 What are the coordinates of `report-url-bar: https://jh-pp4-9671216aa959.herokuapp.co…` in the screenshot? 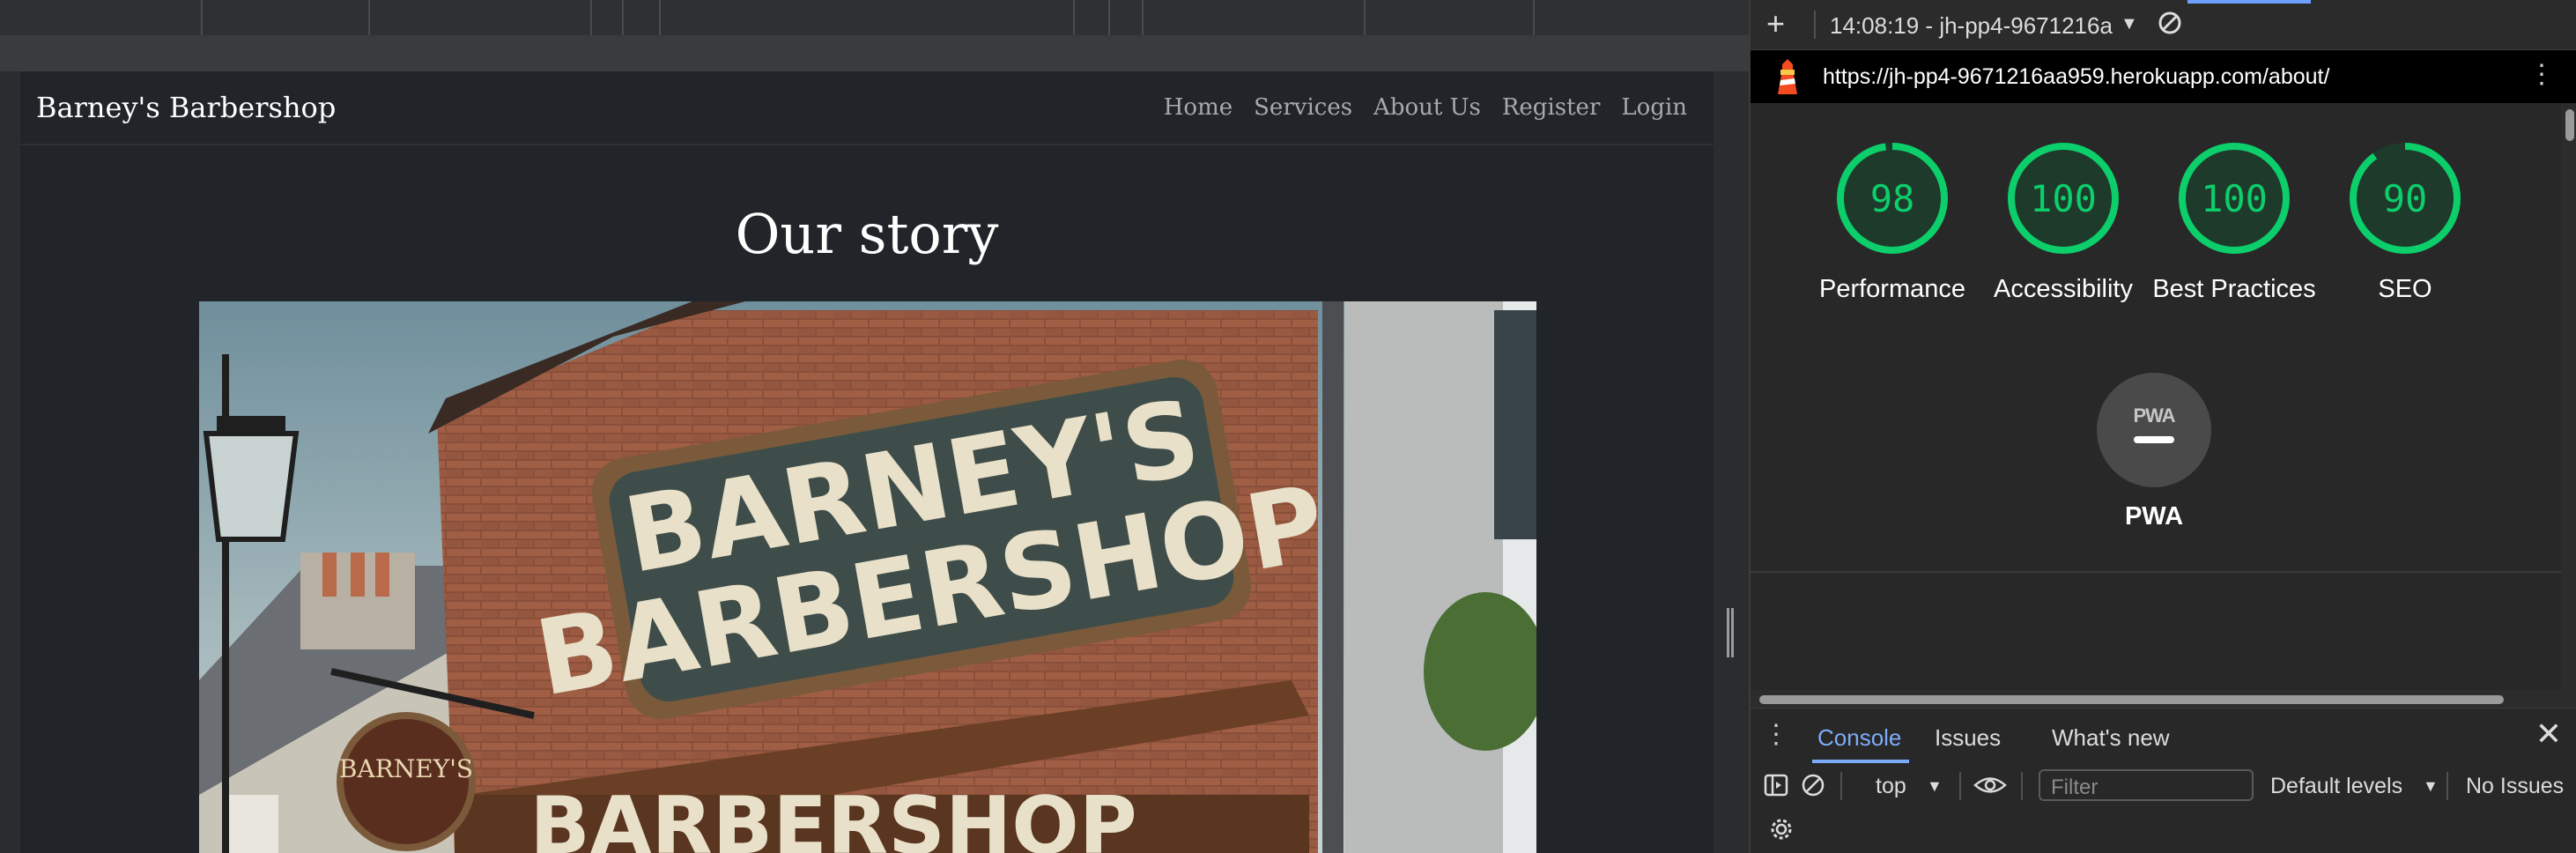 It's located at (2163, 76).